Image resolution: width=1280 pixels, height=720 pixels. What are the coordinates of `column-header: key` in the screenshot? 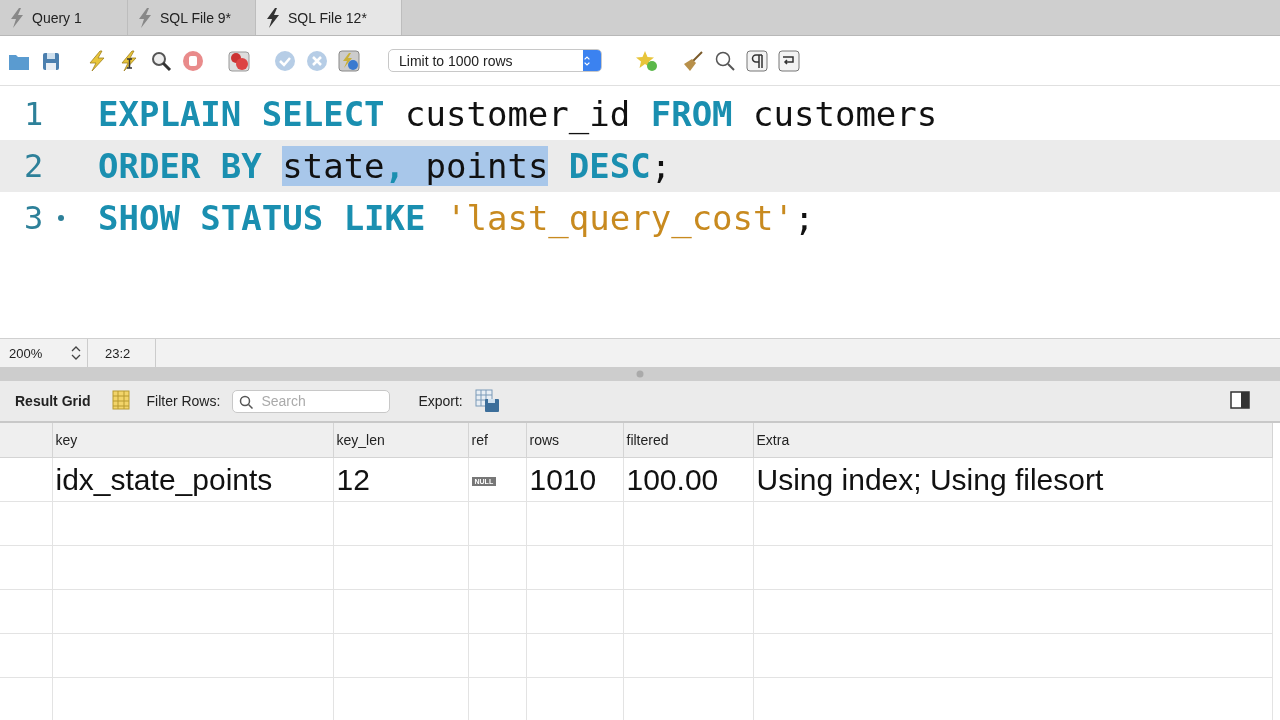 It's located at (192, 440).